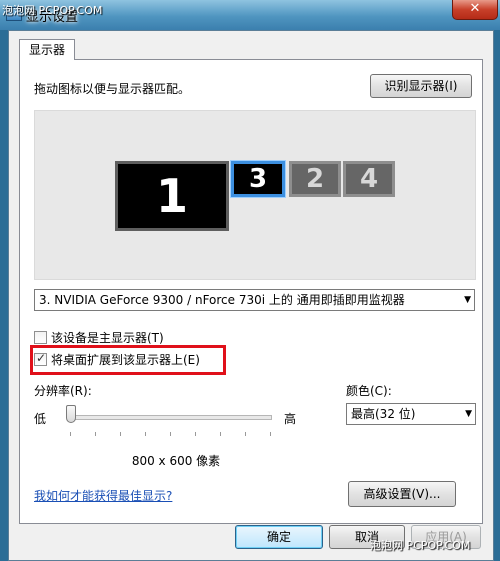  Describe the element at coordinates (107, 338) in the screenshot. I see `primary-display-label: 该设备是主显示器(T)` at that location.